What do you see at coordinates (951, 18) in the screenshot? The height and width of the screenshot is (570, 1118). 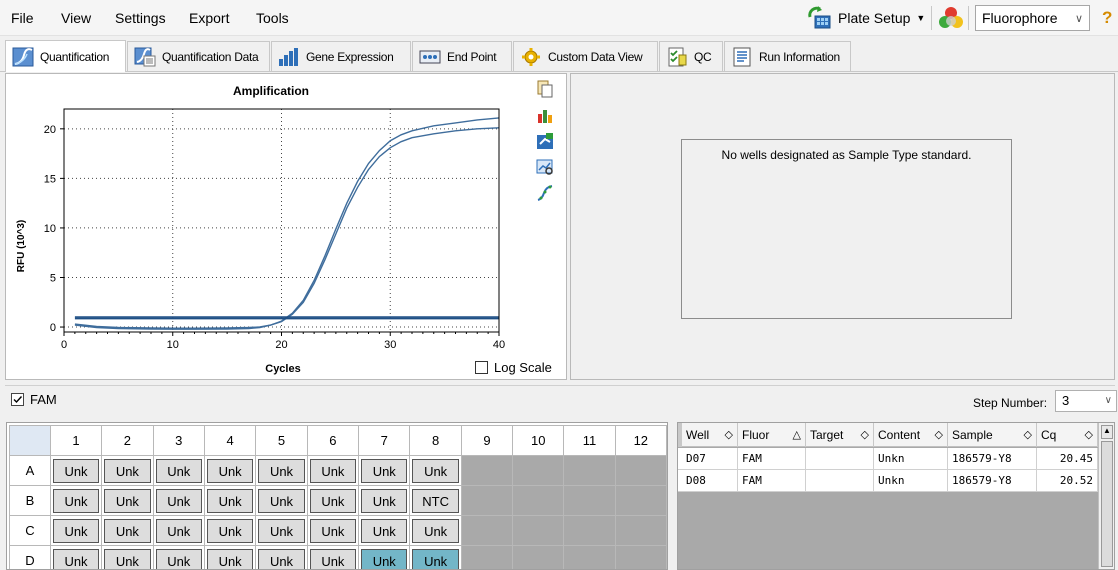 I see `well-groups-button` at bounding box center [951, 18].